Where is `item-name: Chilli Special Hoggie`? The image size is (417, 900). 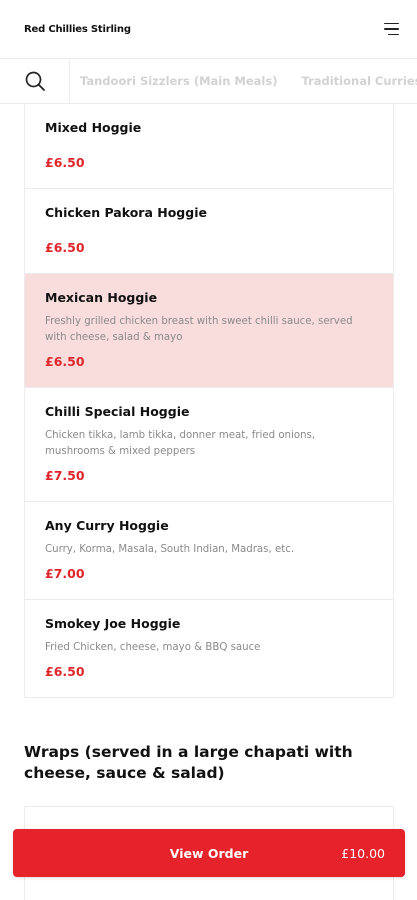
item-name: Chilli Special Hoggie is located at coordinates (117, 411).